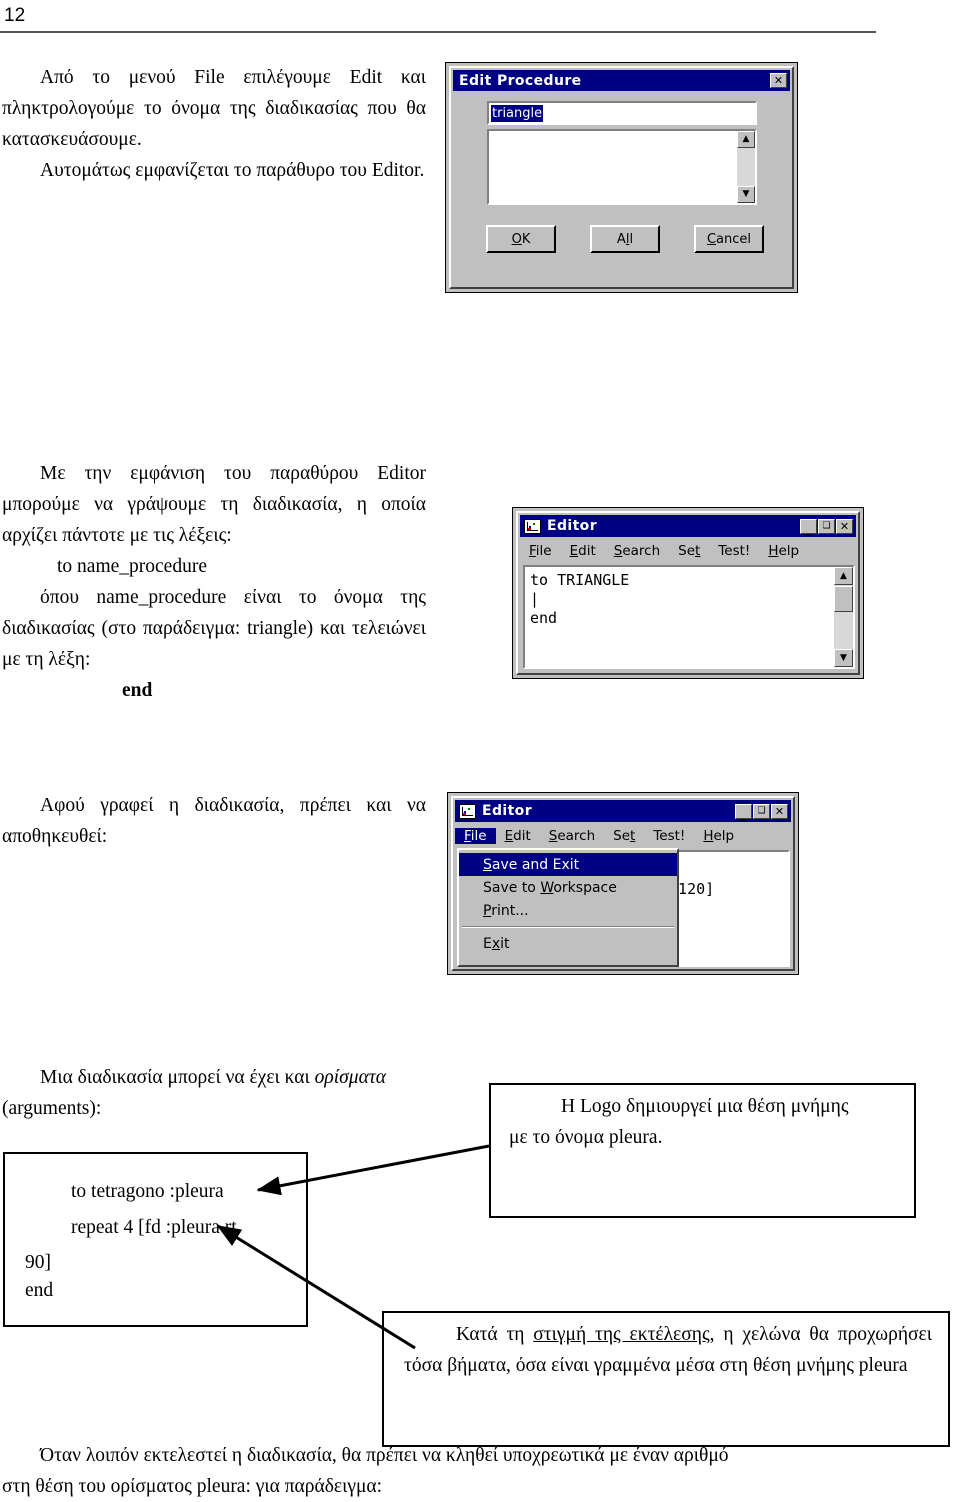 The width and height of the screenshot is (960, 1502). What do you see at coordinates (621, 80) in the screenshot?
I see `edit-procedure-titlebar: Edit Procedure ✕` at bounding box center [621, 80].